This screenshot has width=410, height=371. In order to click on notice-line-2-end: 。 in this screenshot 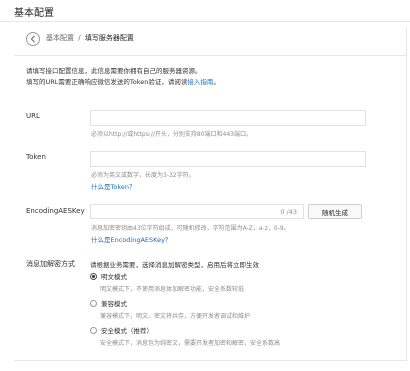, I will do `click(216, 82)`.